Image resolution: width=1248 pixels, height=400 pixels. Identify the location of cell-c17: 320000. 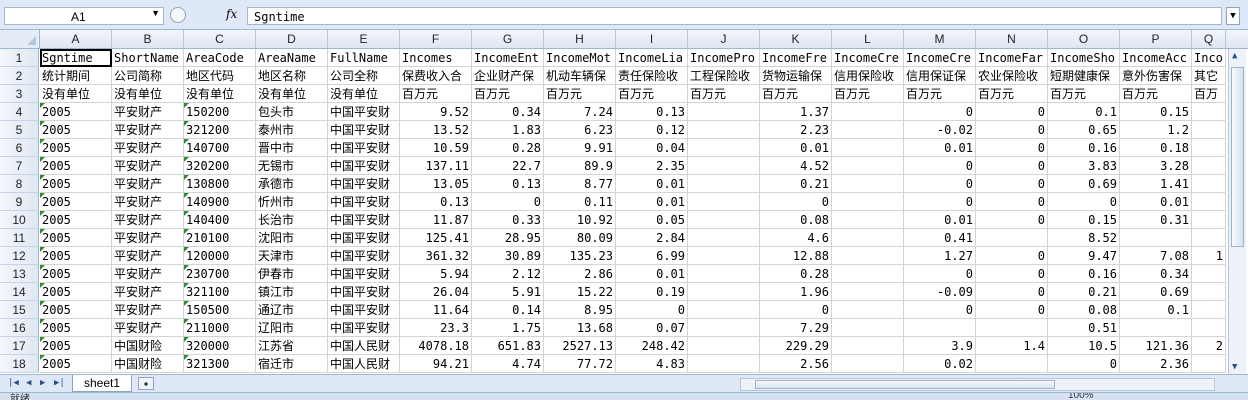
(220, 346).